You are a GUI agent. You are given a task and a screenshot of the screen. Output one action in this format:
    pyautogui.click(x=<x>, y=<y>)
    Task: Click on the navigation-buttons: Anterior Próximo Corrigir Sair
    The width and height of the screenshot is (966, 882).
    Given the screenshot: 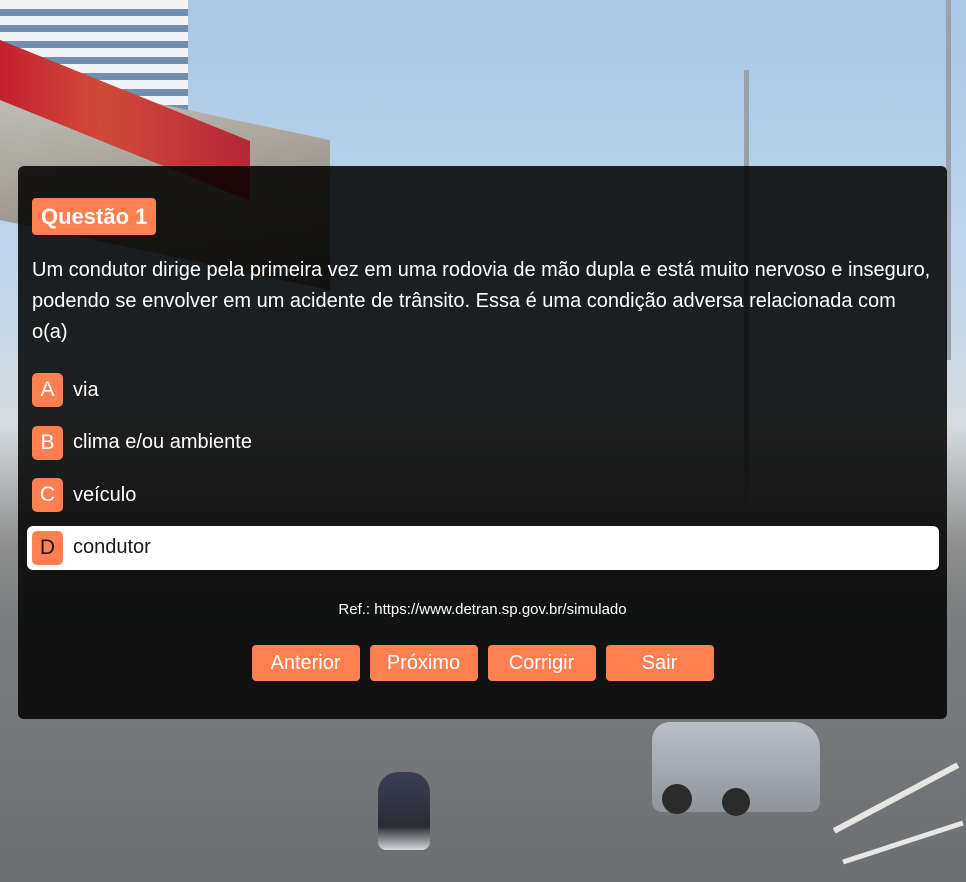 What is the action you would take?
    pyautogui.click(x=482, y=663)
    